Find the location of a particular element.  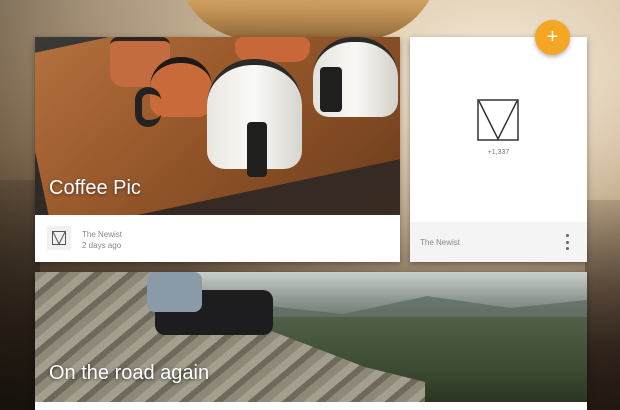

card-footer: The Newist is located at coordinates (498, 242).